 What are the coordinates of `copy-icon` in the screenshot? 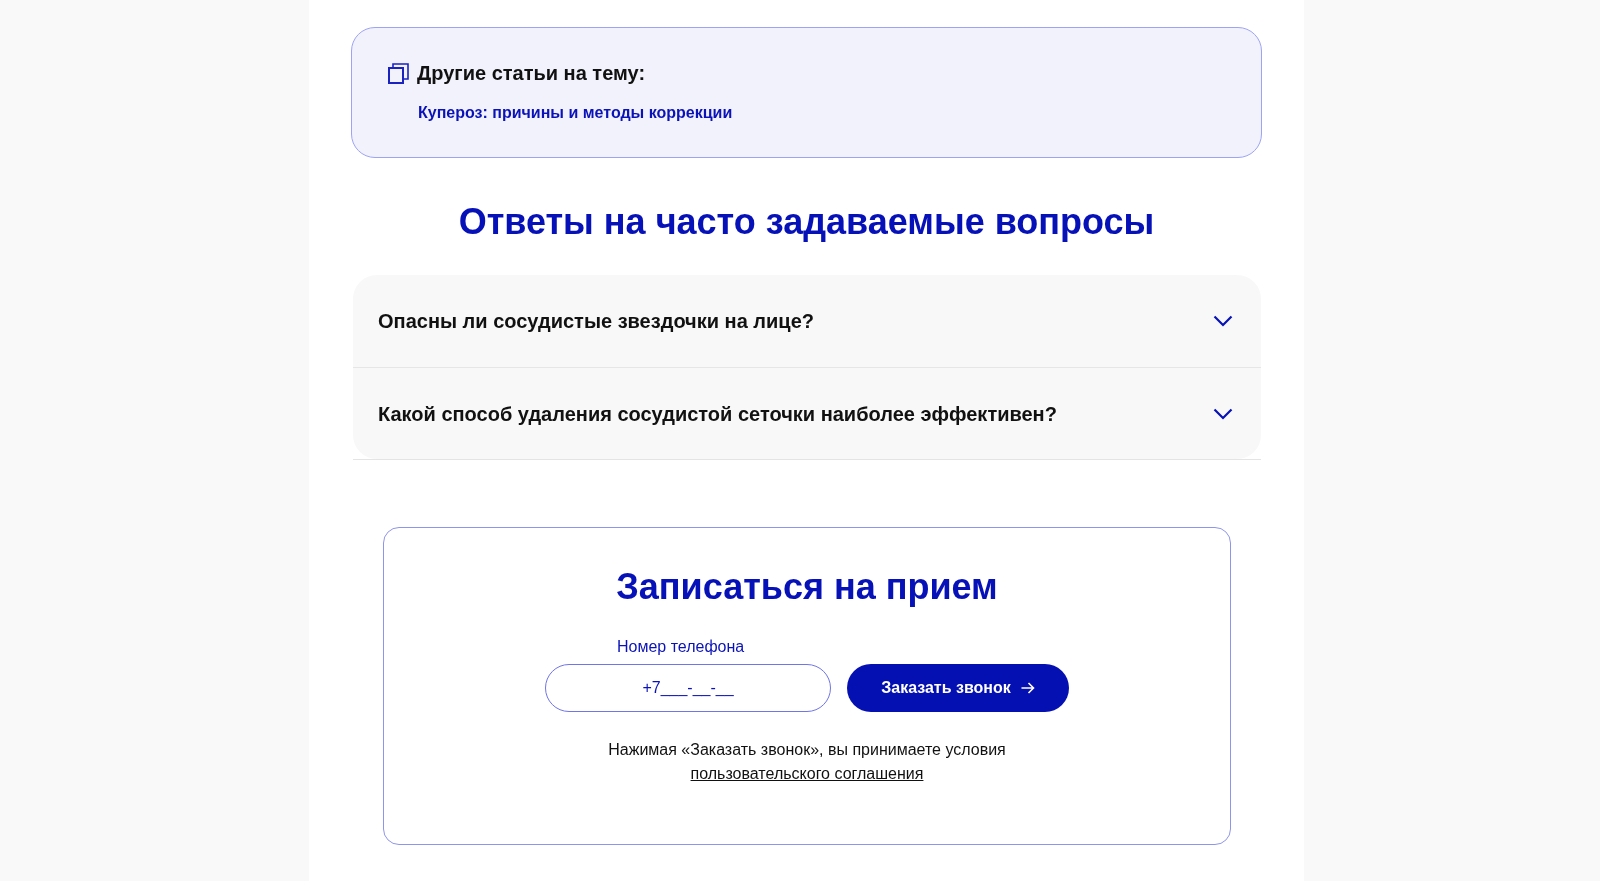 It's located at (398, 73).